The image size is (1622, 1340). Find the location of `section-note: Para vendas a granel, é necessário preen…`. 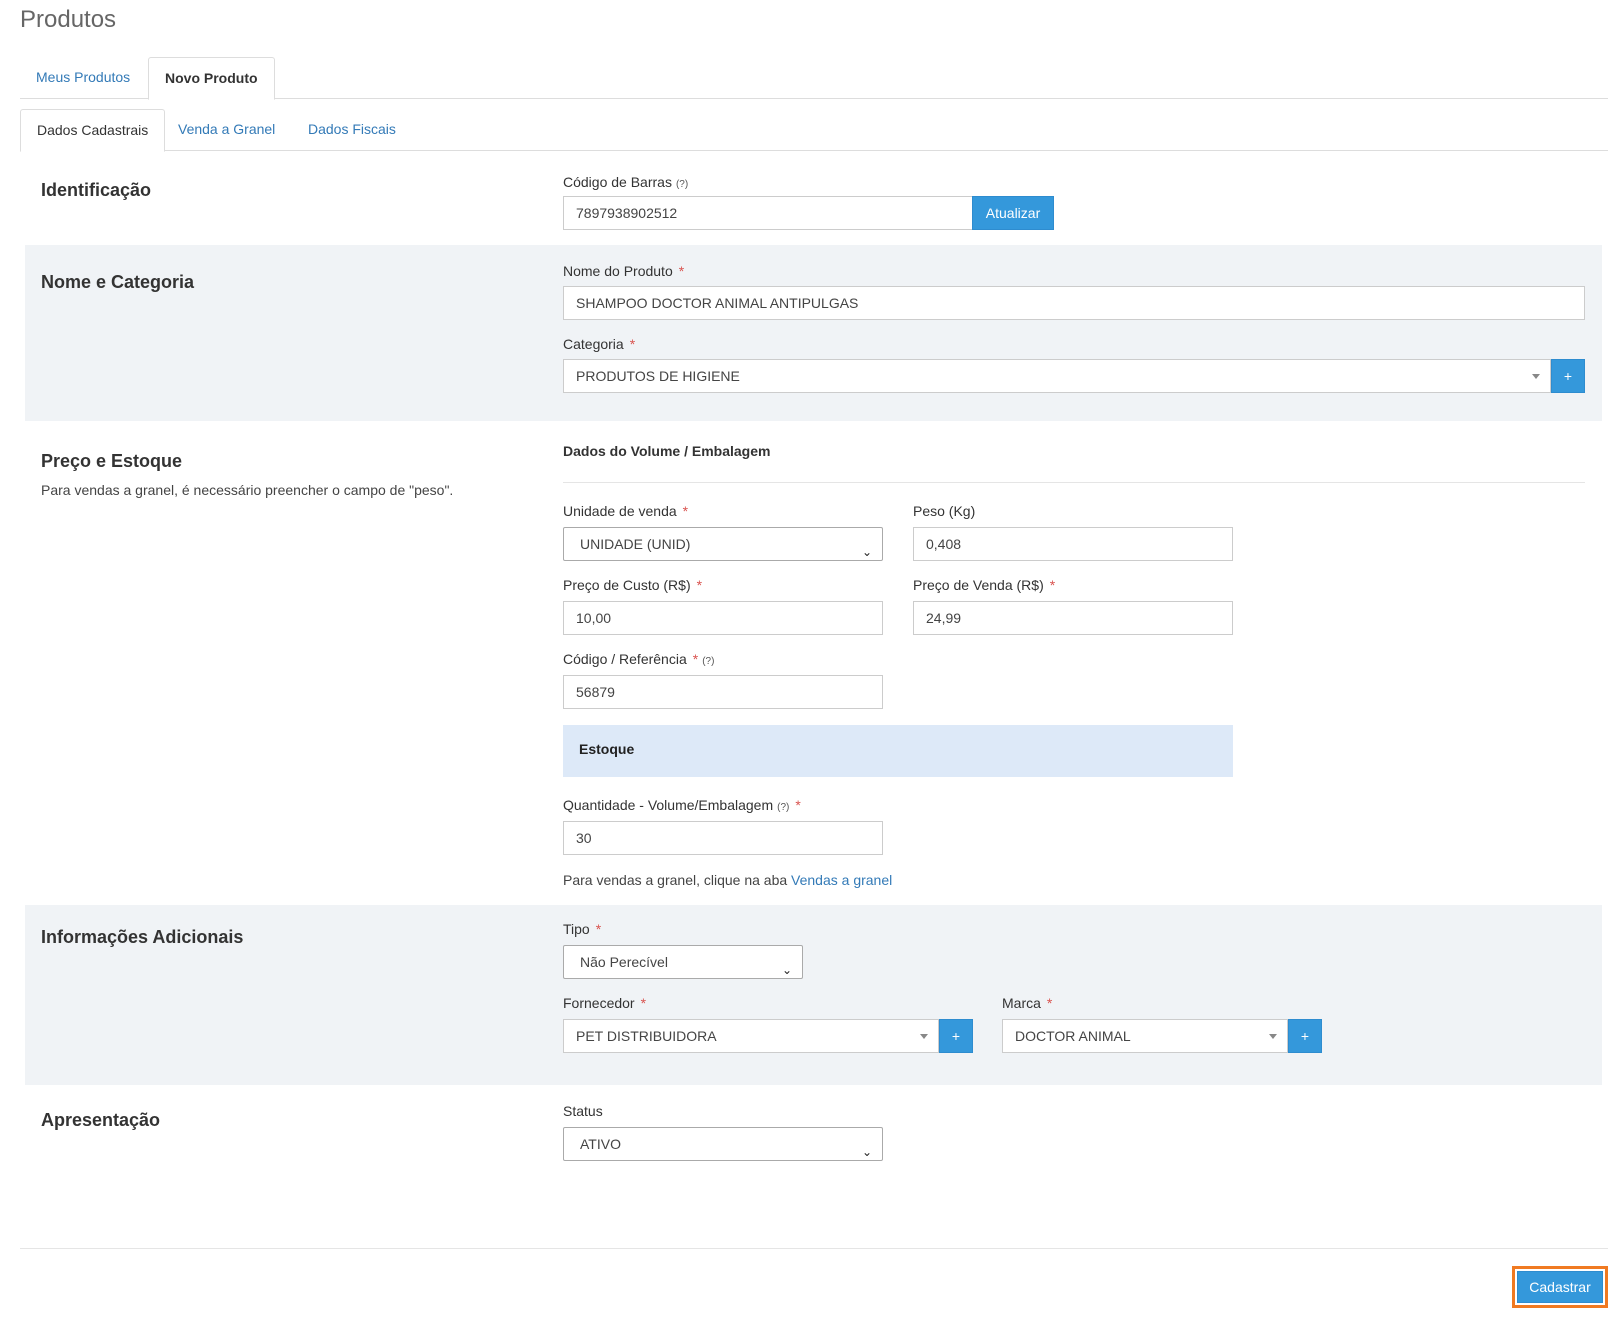

section-note: Para vendas a granel, é necessário preen… is located at coordinates (247, 490).